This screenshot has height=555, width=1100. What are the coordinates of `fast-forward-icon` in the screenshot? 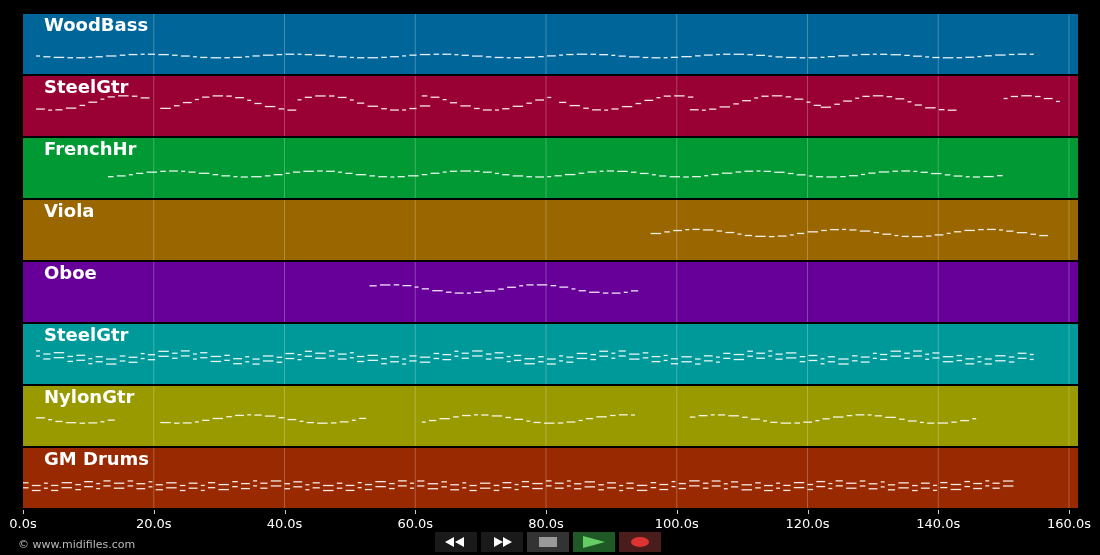 It's located at (502, 542).